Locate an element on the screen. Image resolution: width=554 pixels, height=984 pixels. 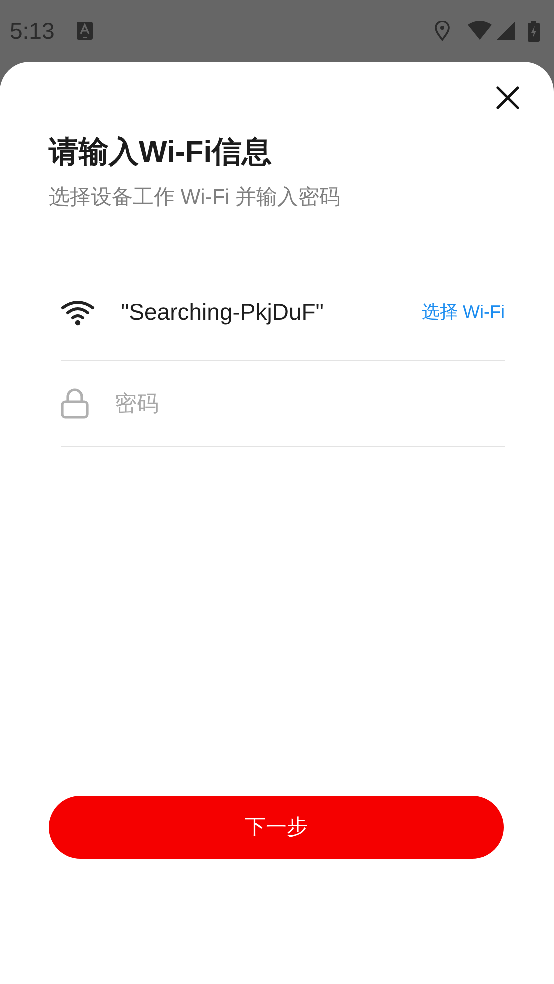
location-icon is located at coordinates (442, 31).